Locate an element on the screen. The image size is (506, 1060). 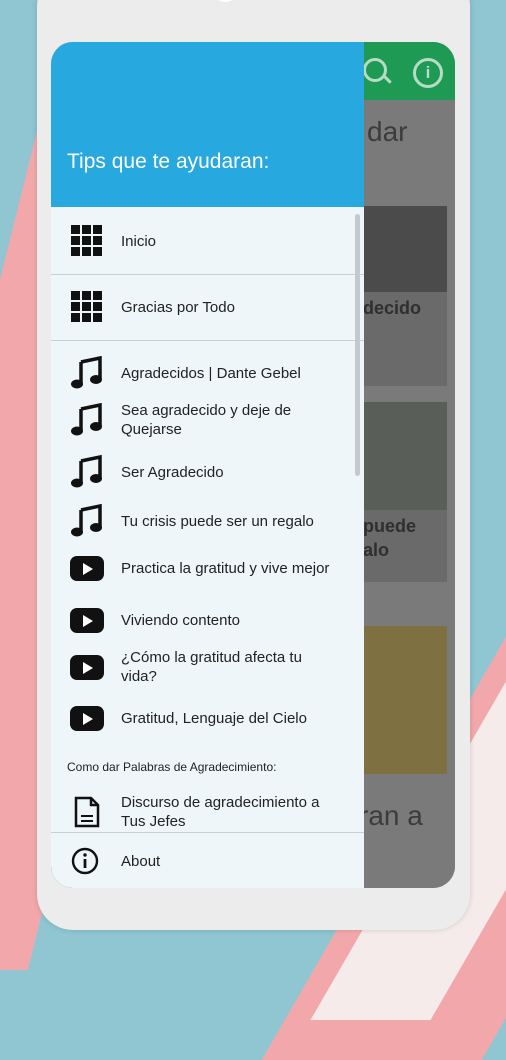
front-camera is located at coordinates (225, 1).